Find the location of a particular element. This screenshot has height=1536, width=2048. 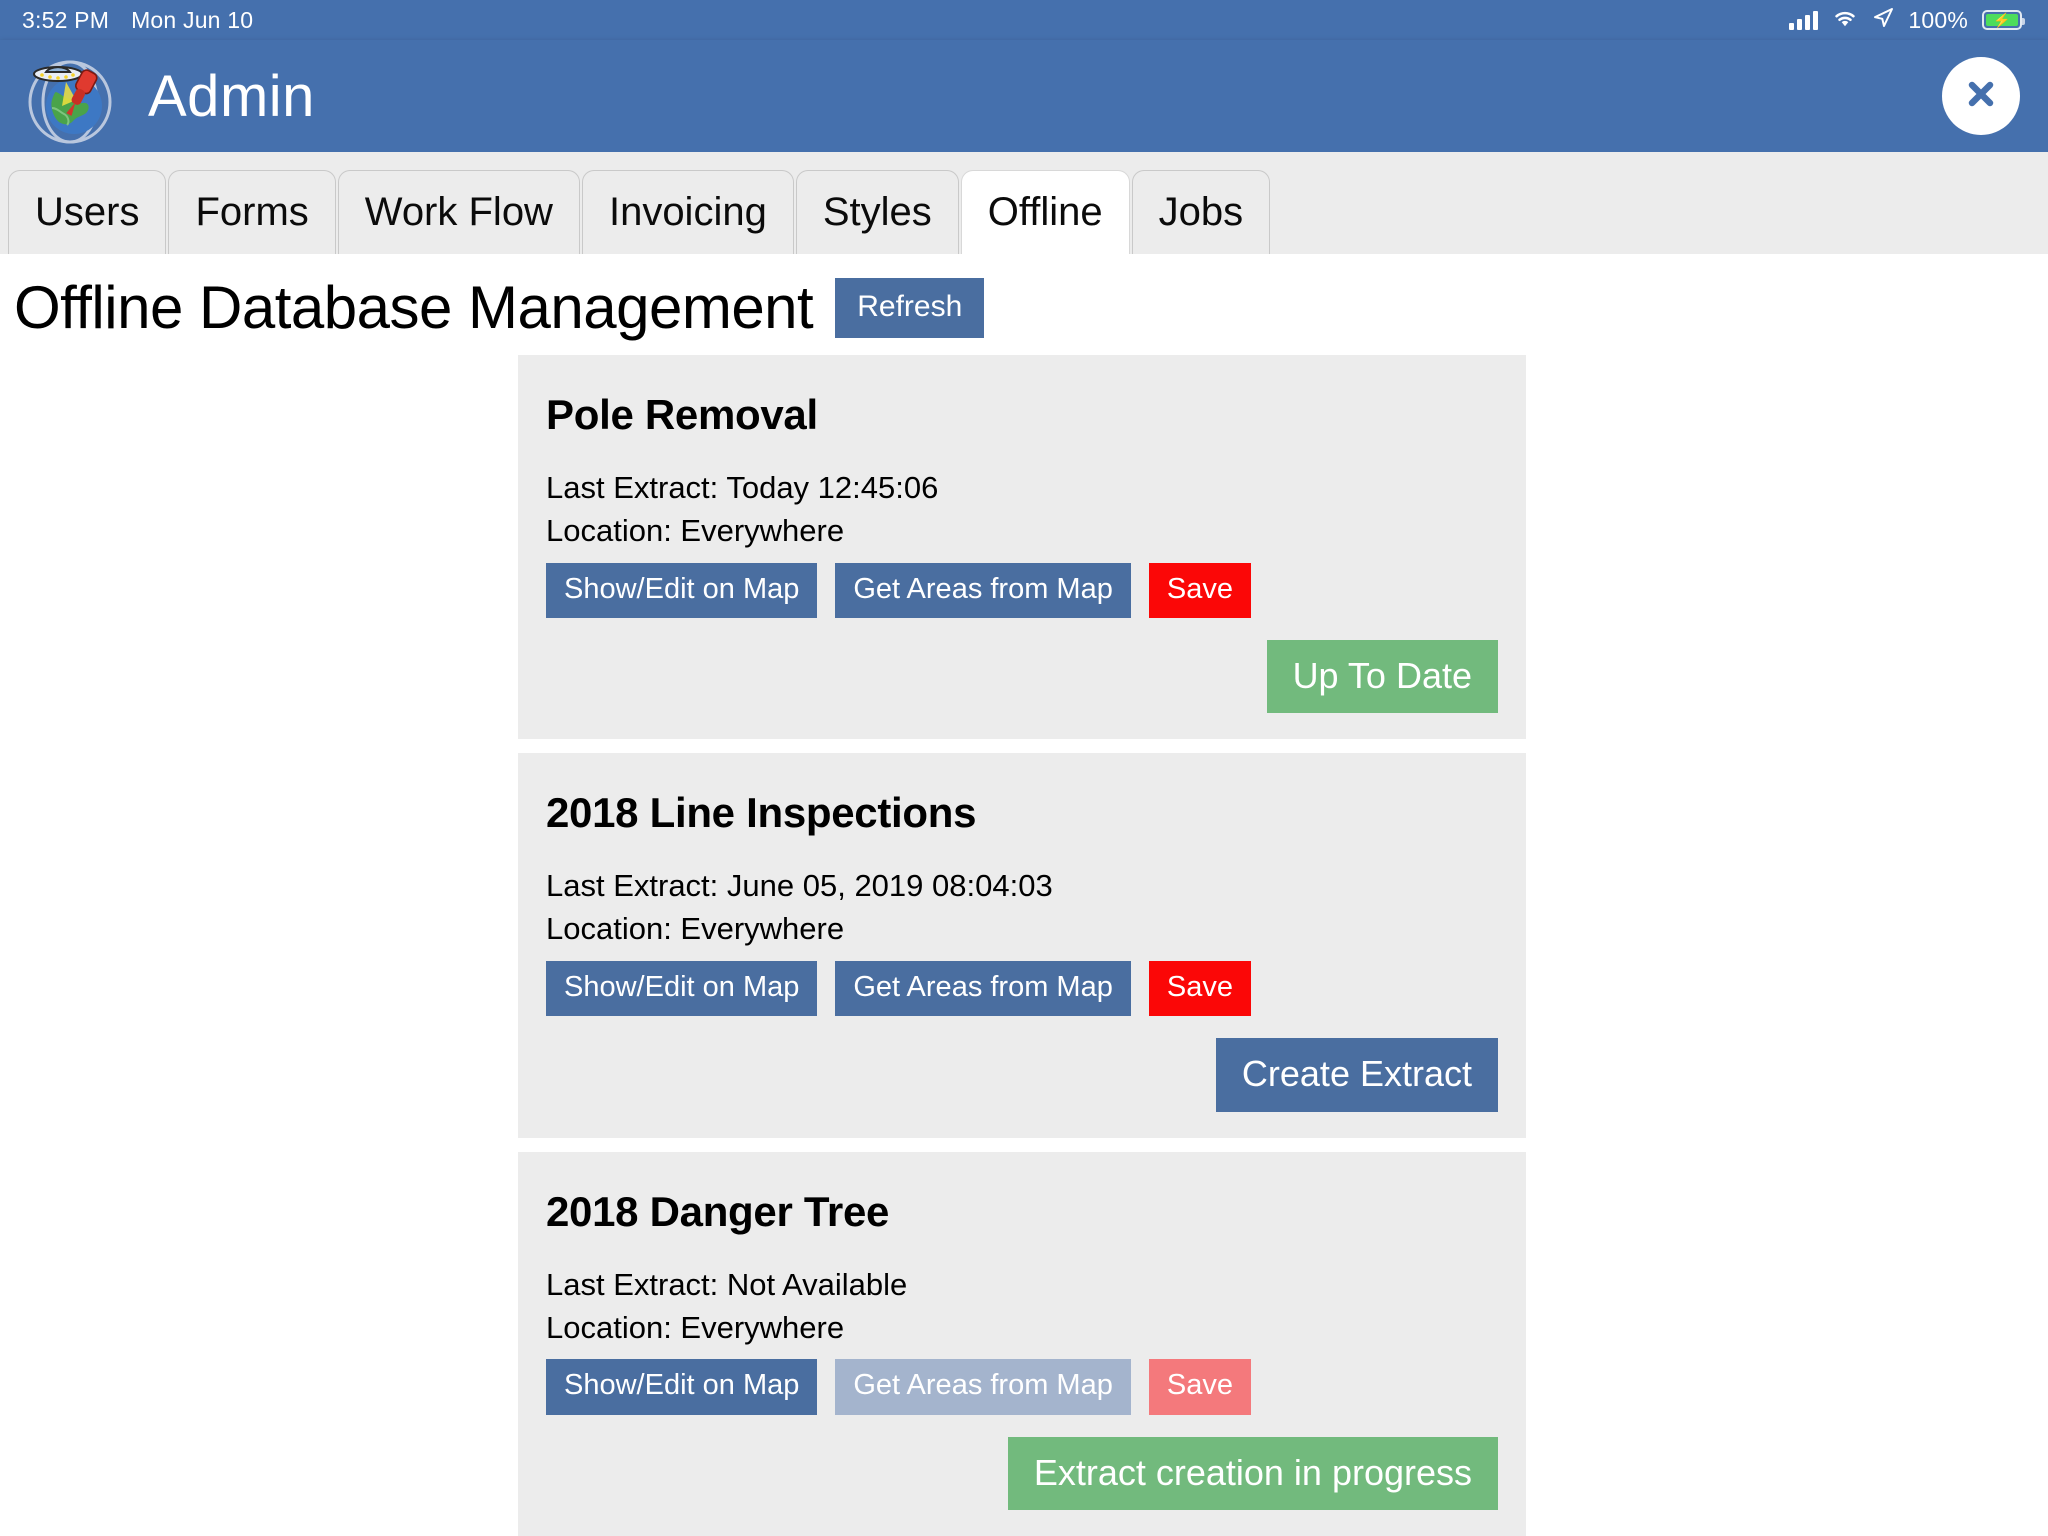

extract-status-badge: Up To Date is located at coordinates (1382, 676).